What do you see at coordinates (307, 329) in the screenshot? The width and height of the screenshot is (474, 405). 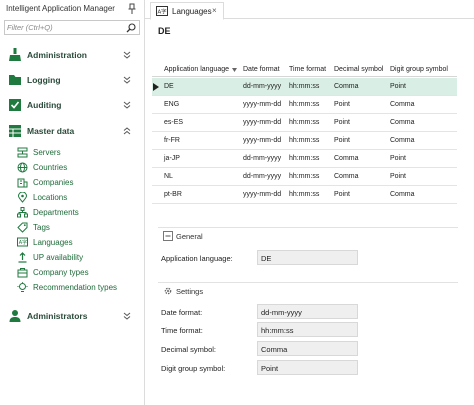 I see `field-time-format: hh:mm:ss` at bounding box center [307, 329].